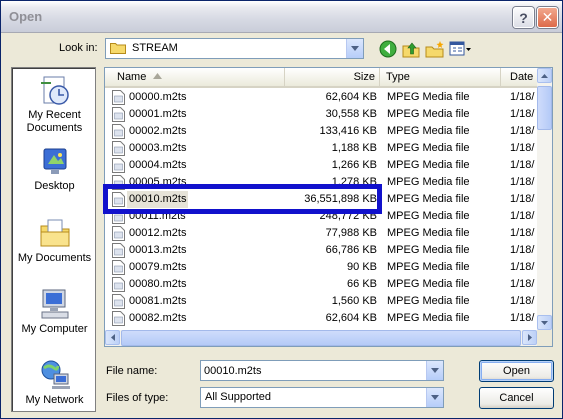  Describe the element at coordinates (321, 267) in the screenshot. I see `file-row: 00079.m2ts 90 KB MPEG Media file 1/18/` at that location.